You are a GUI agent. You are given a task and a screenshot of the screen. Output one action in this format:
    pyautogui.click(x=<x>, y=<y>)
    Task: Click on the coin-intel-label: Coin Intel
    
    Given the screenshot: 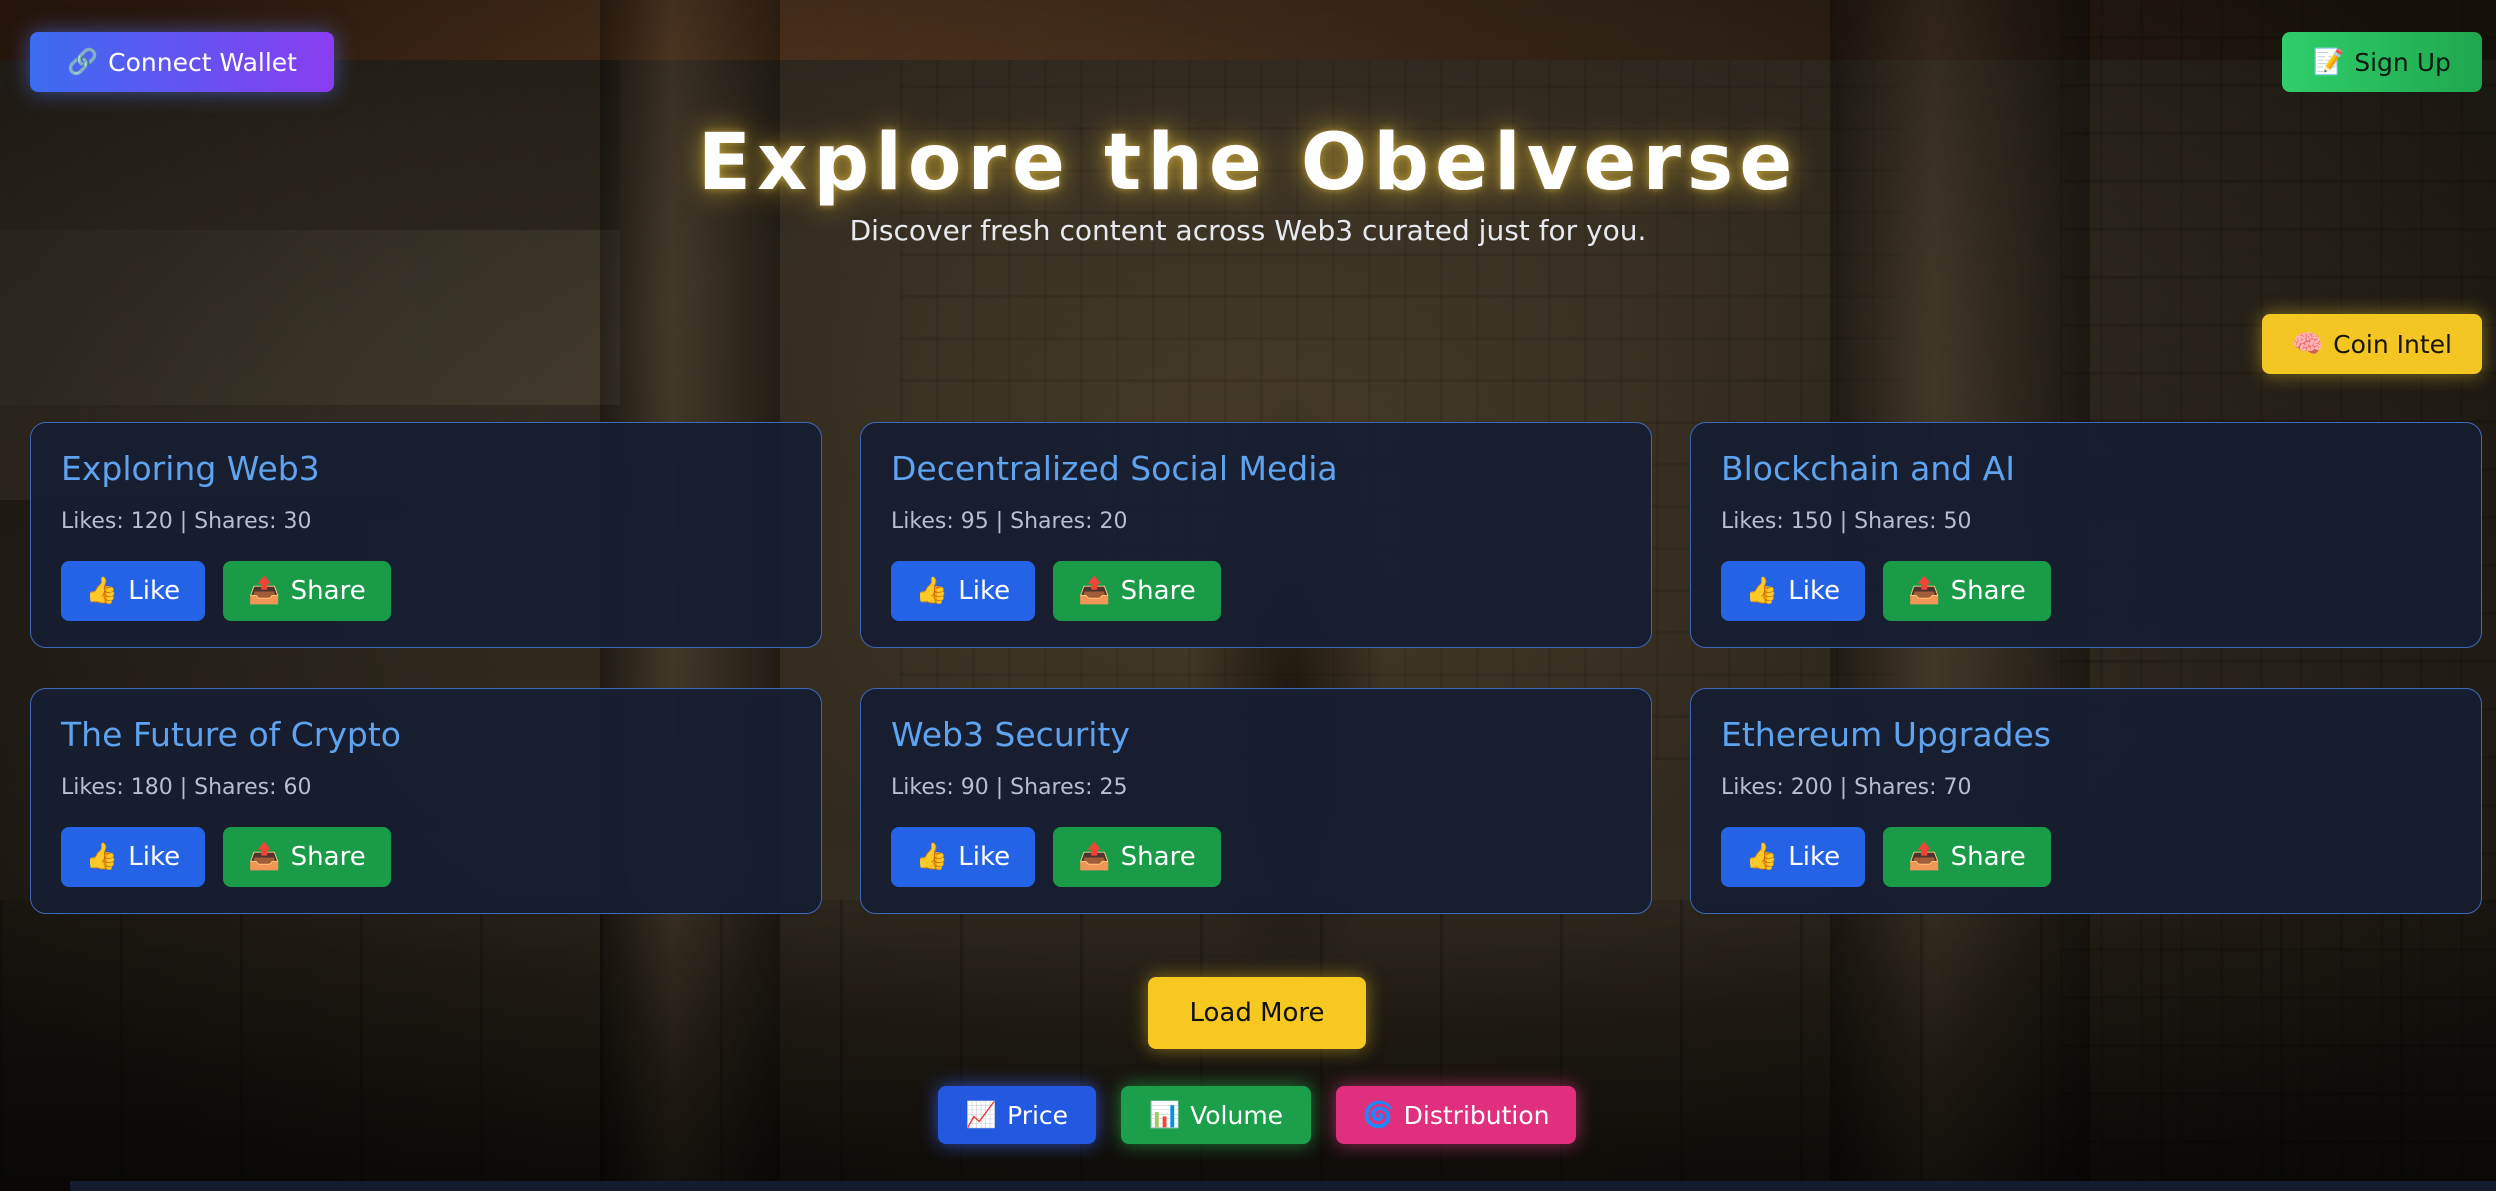 What is the action you would take?
    pyautogui.click(x=2392, y=344)
    